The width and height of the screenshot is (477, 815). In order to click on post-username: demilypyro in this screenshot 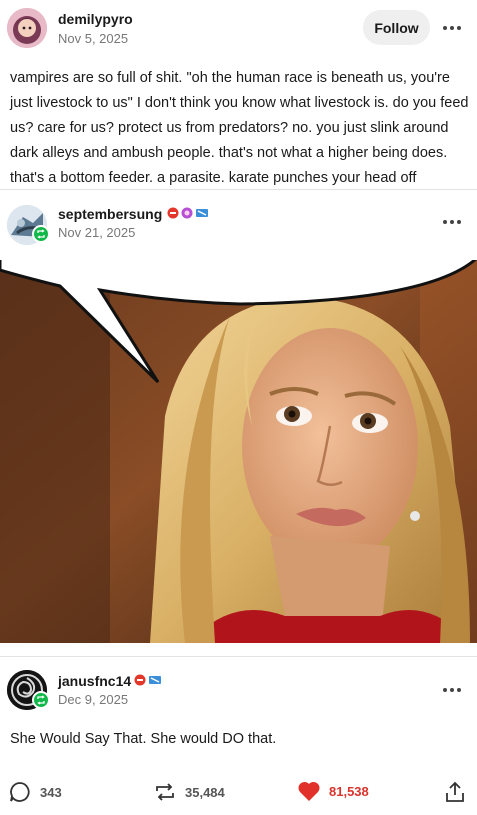, I will do `click(95, 19)`.